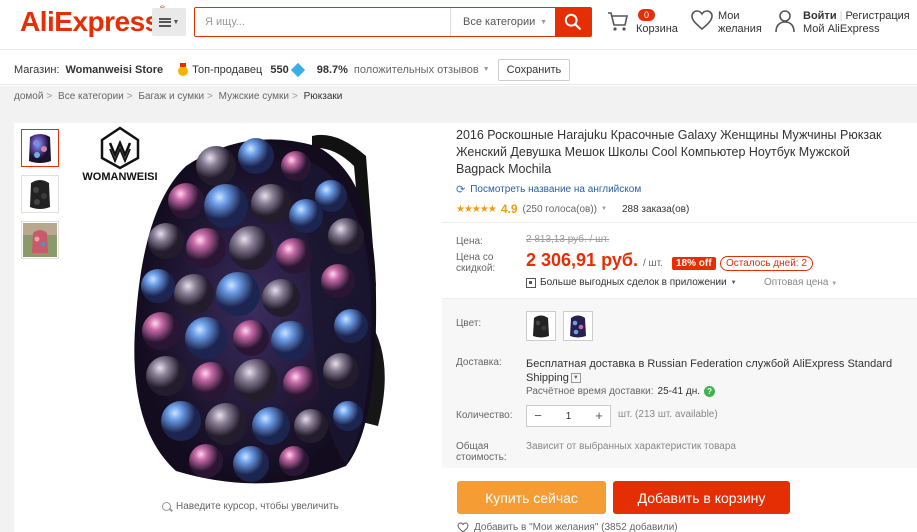 The width and height of the screenshot is (917, 532). I want to click on add-to-cart-button: Добавить в корзину, so click(701, 497).